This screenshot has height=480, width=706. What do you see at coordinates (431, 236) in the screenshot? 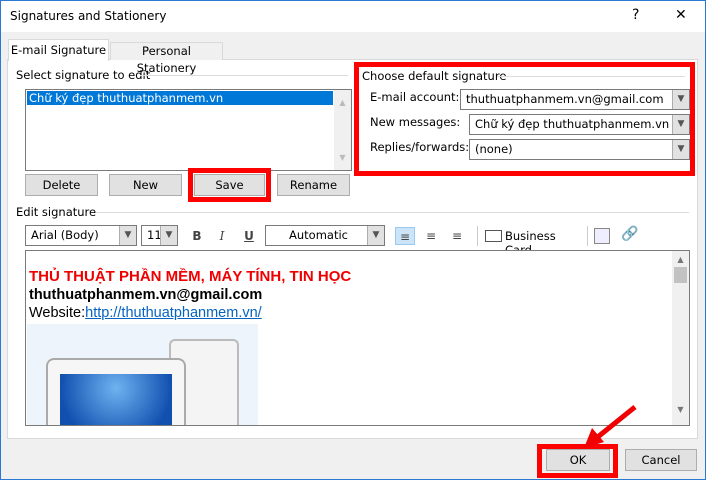
I see `align-center-button: ≡` at bounding box center [431, 236].